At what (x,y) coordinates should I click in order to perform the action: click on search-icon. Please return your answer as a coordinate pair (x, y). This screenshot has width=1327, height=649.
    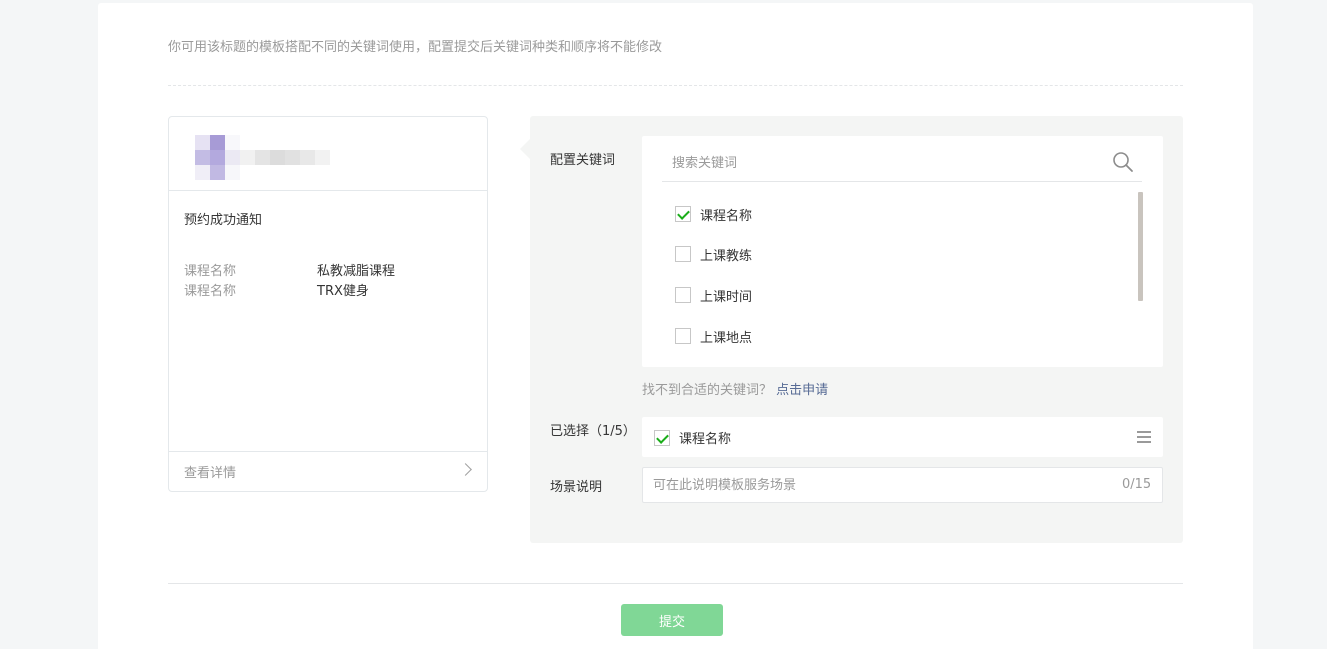
    Looking at the image, I should click on (1123, 162).